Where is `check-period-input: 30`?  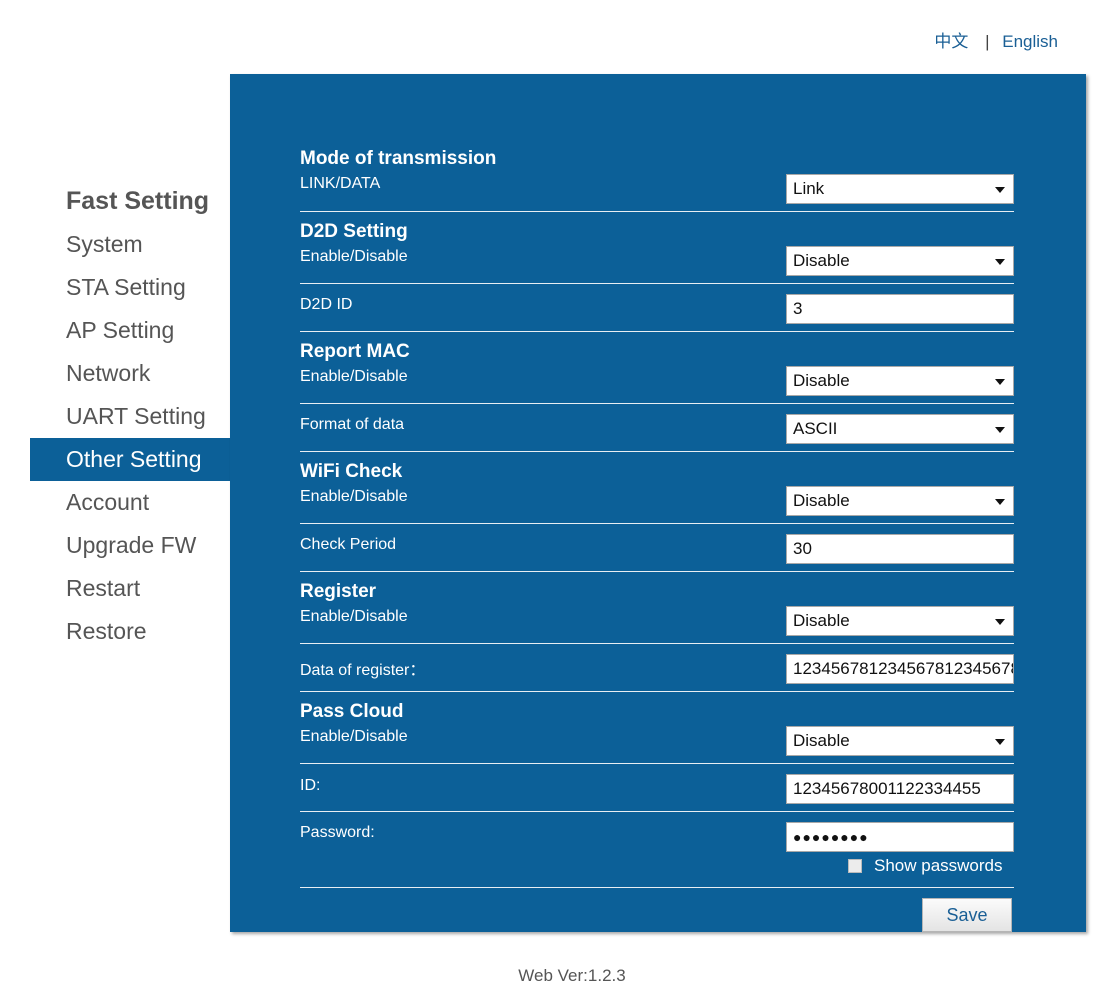
check-period-input: 30 is located at coordinates (900, 549).